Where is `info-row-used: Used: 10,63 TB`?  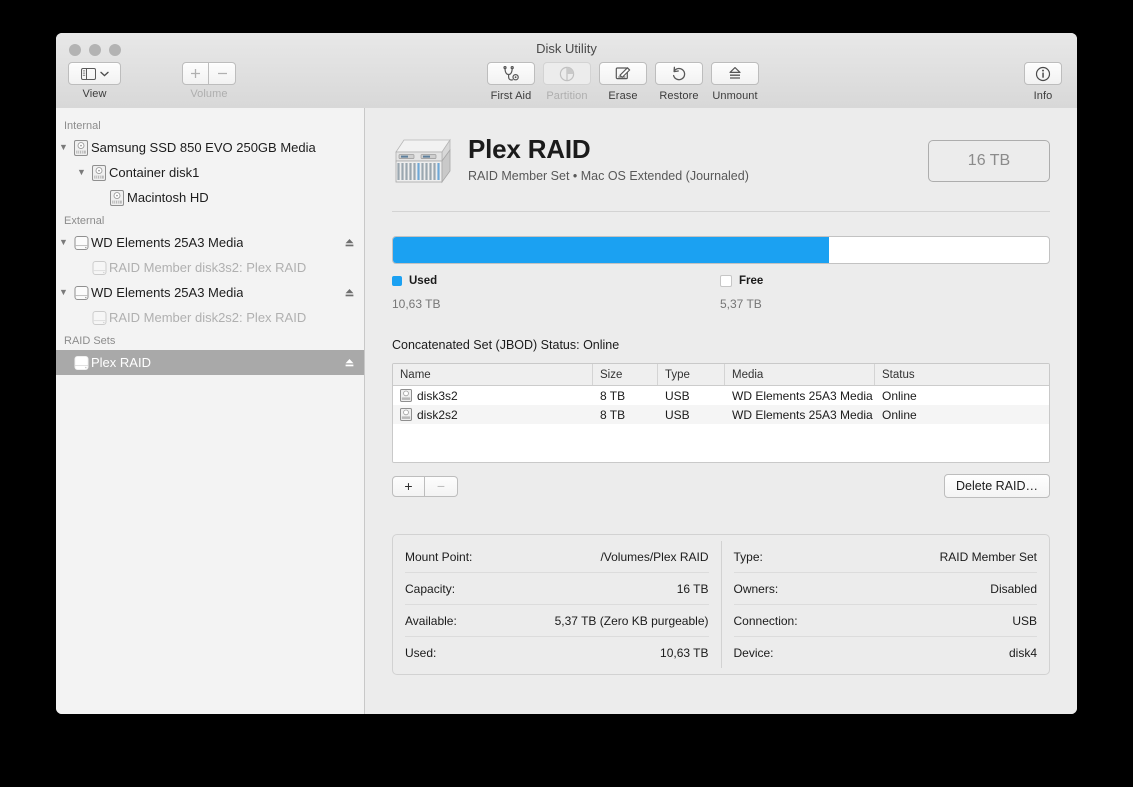 info-row-used: Used: 10,63 TB is located at coordinates (557, 652).